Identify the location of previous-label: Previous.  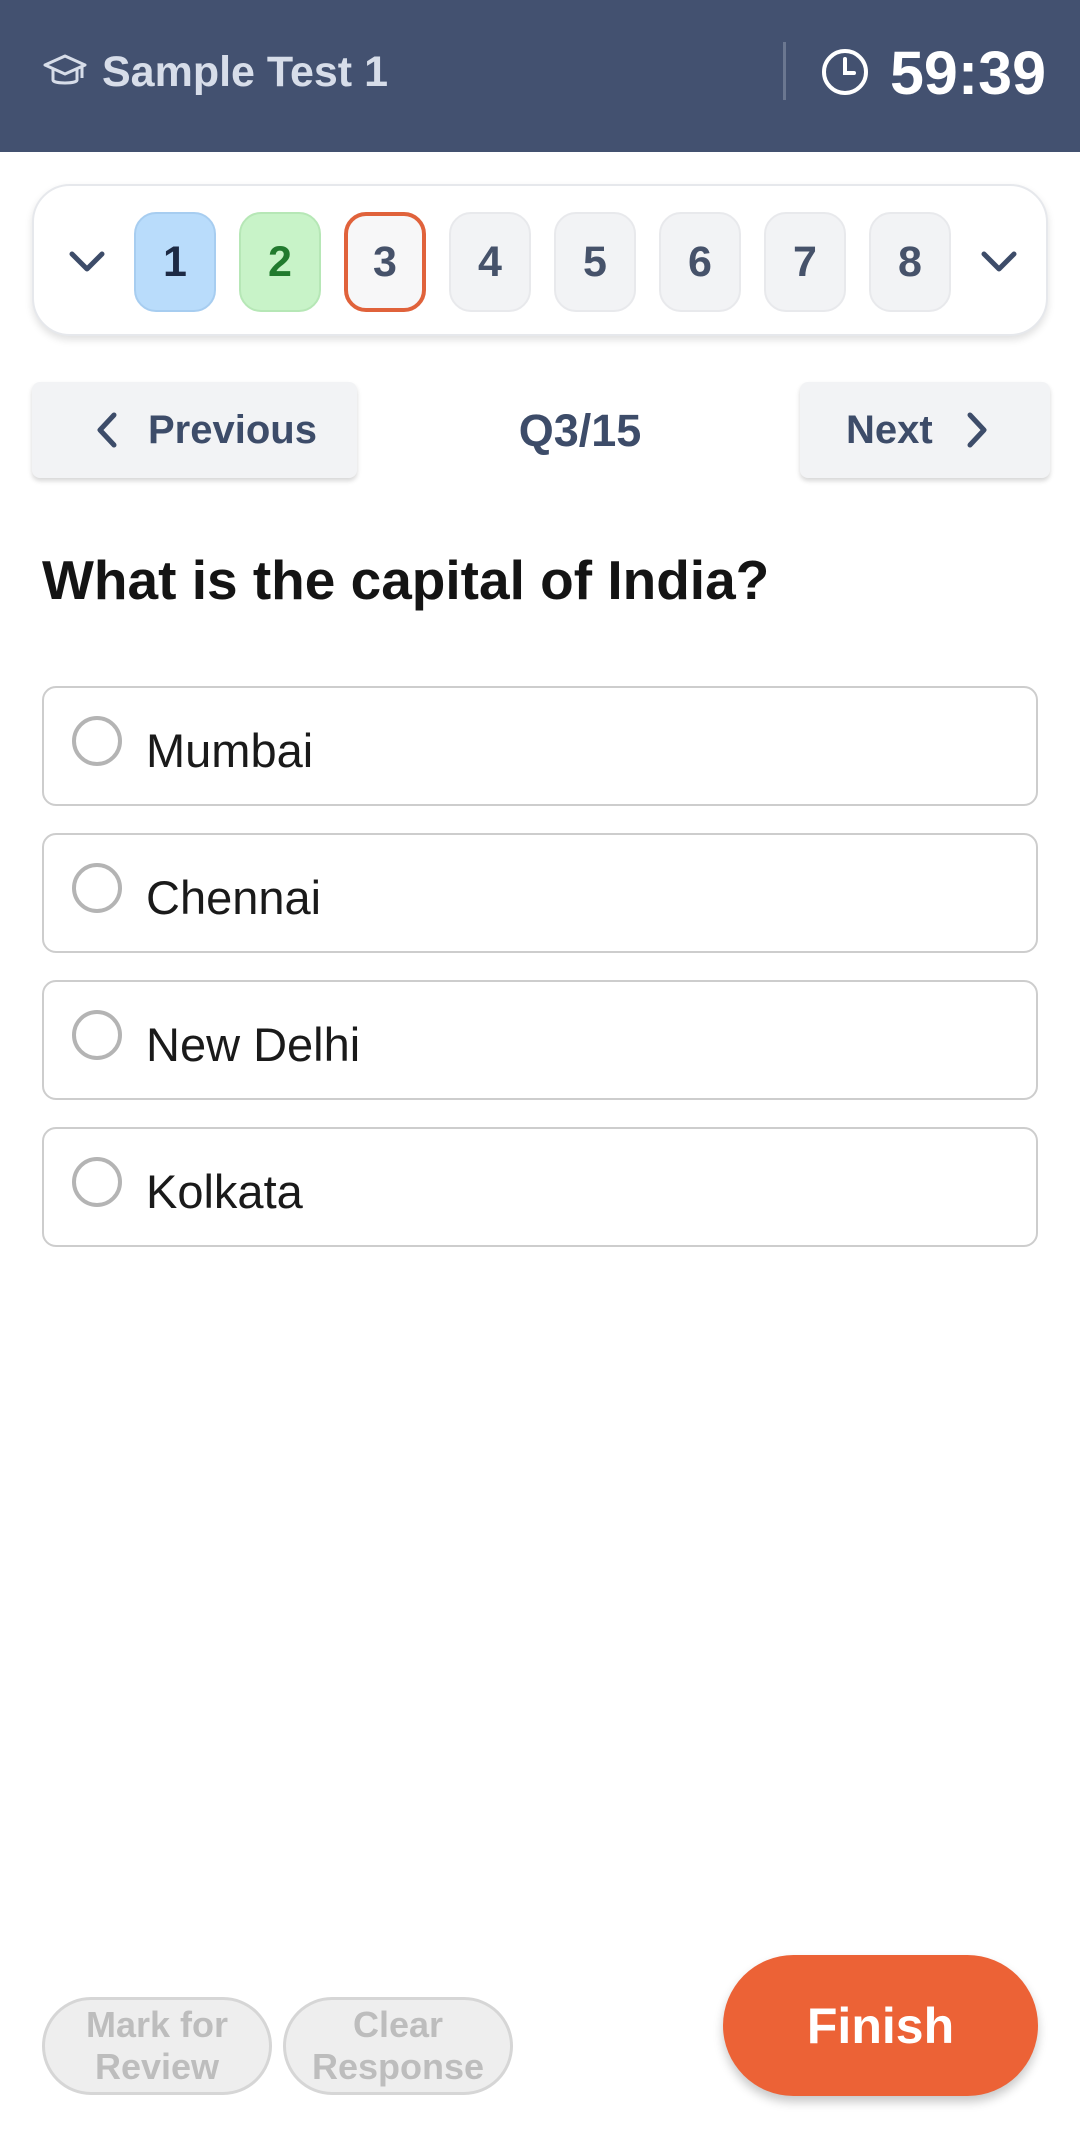
(232, 429).